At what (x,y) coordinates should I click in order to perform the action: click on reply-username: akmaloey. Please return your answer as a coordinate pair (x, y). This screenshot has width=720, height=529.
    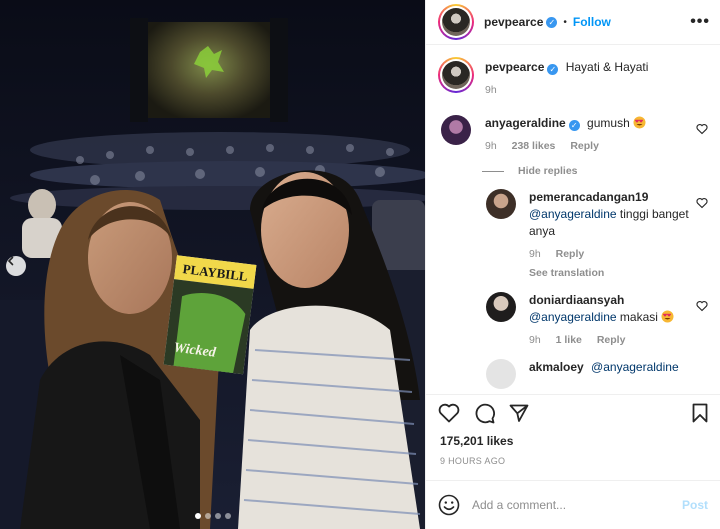
    Looking at the image, I should click on (556, 367).